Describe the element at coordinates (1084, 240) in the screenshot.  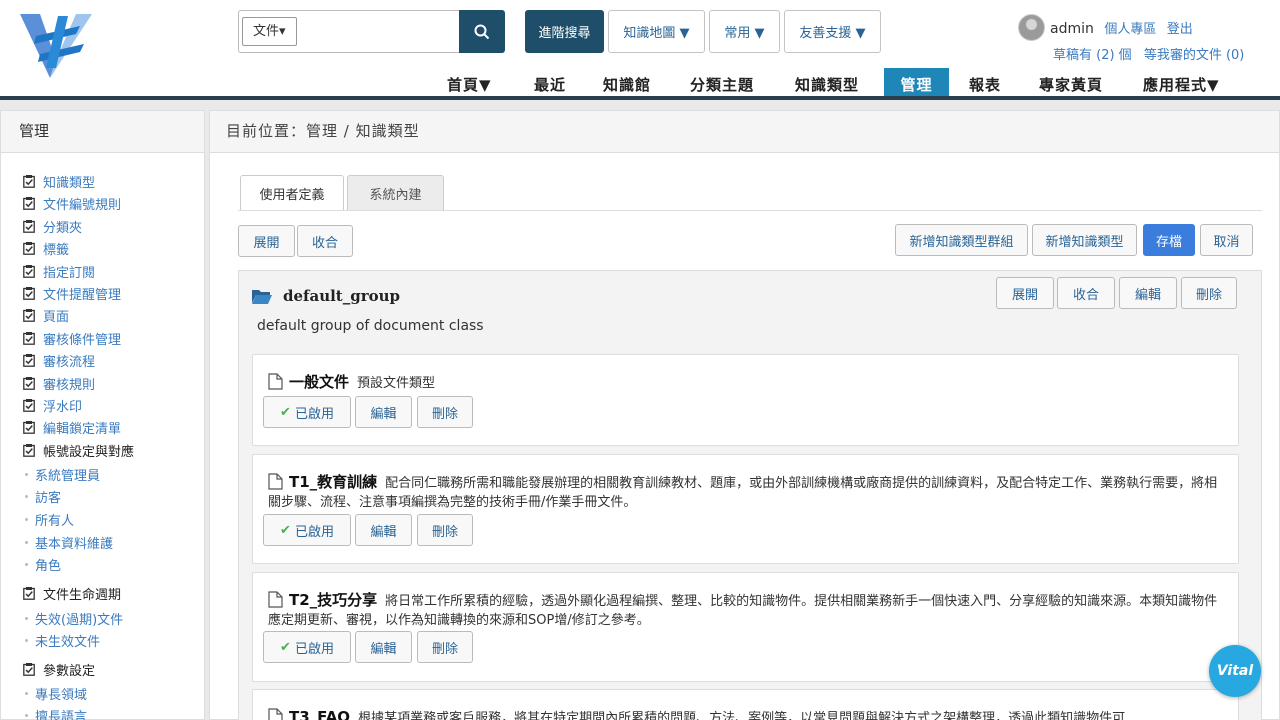
I see `add-type-button: 新增知識類型` at that location.